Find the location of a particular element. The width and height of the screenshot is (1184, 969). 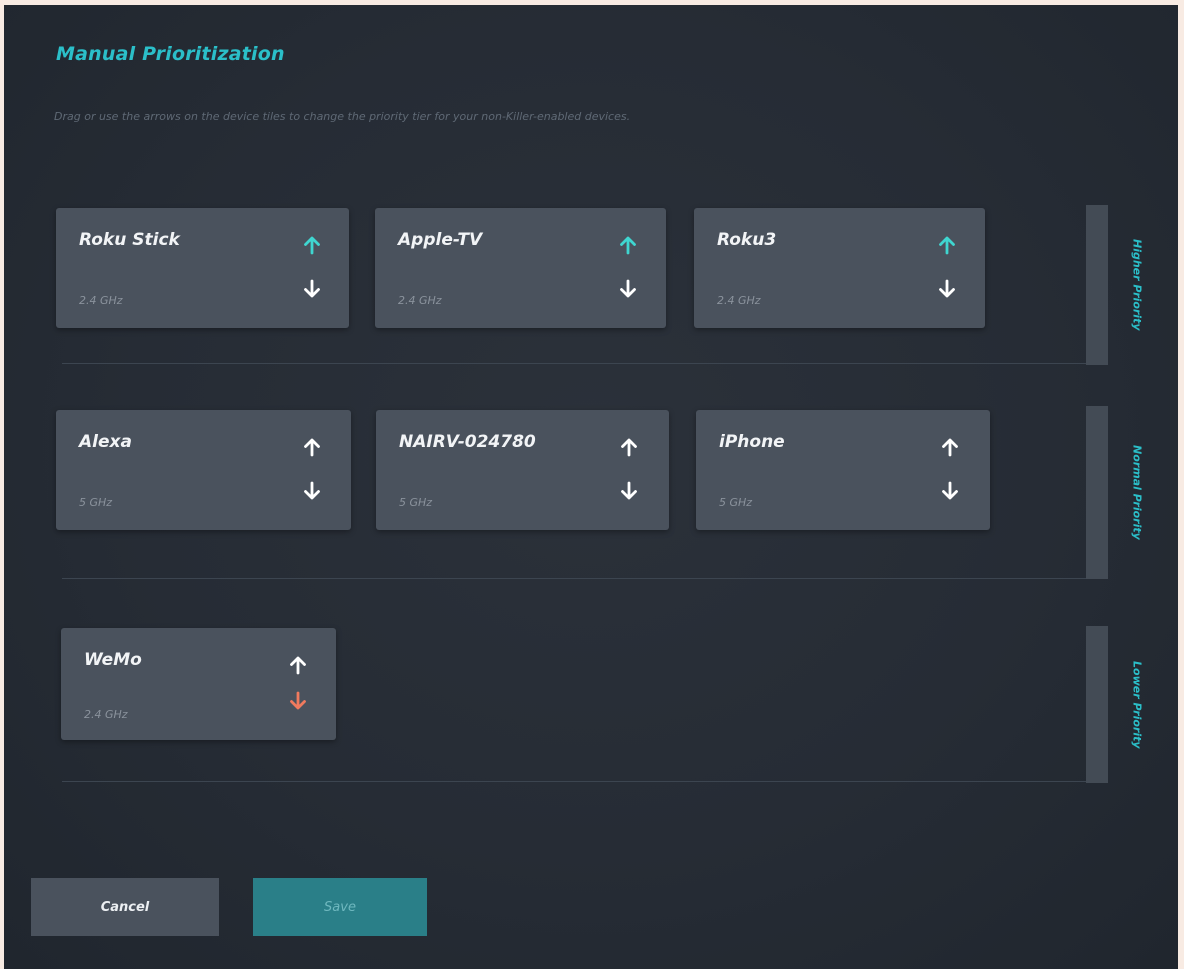

device-name: iPhone is located at coordinates (752, 442).